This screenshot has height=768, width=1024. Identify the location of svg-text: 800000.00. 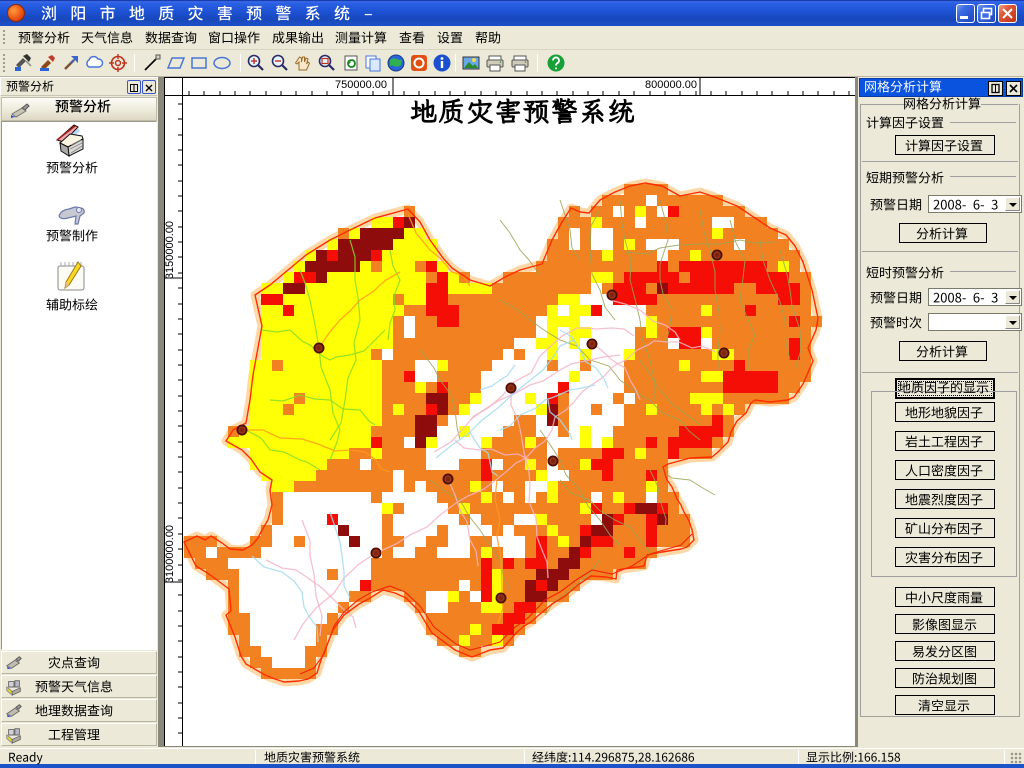
(671, 85).